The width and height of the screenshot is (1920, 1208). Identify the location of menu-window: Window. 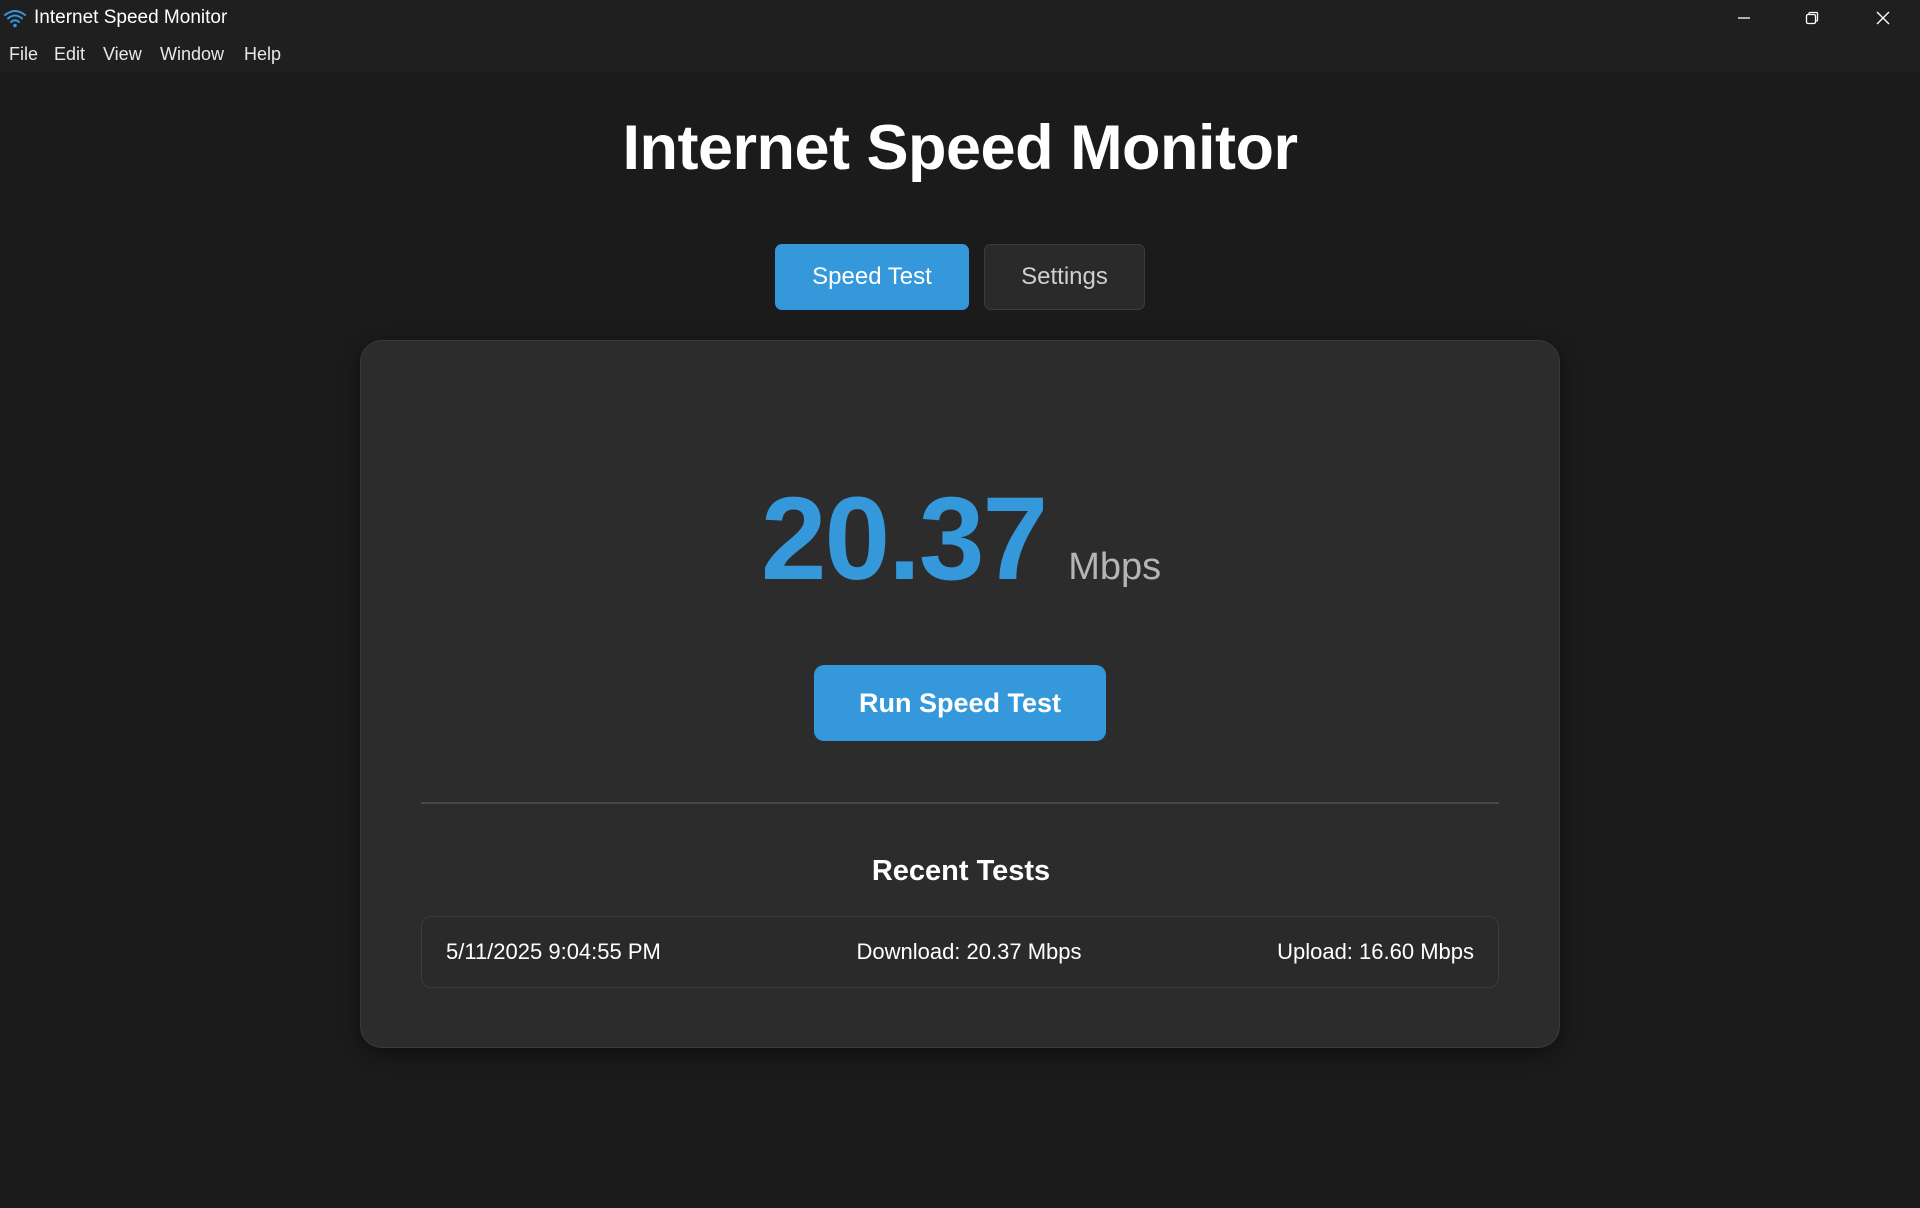
(192, 54).